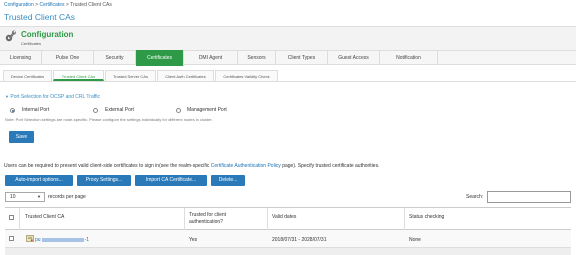  Describe the element at coordinates (51, 5) in the screenshot. I see `breadcrumb-certificates: Certificates` at that location.